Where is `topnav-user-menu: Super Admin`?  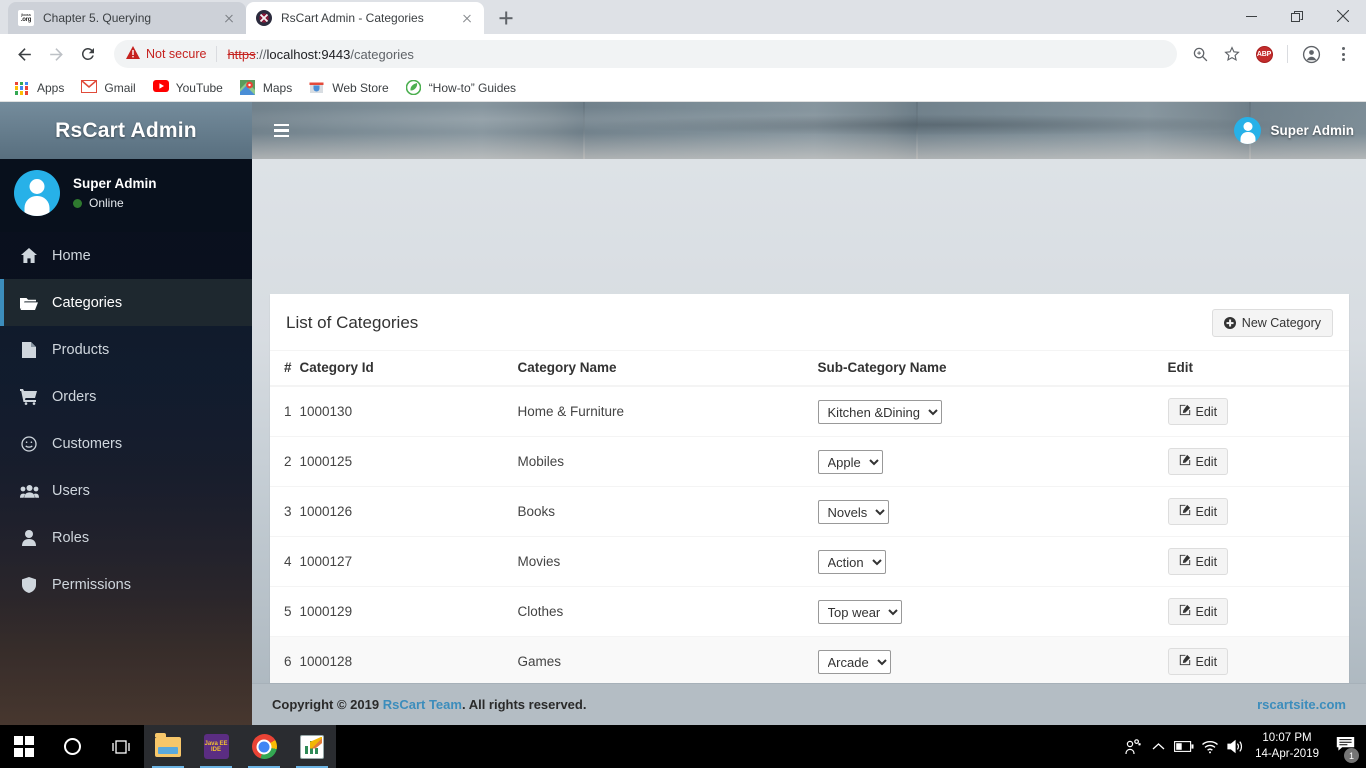 topnav-user-menu: Super Admin is located at coordinates (1294, 130).